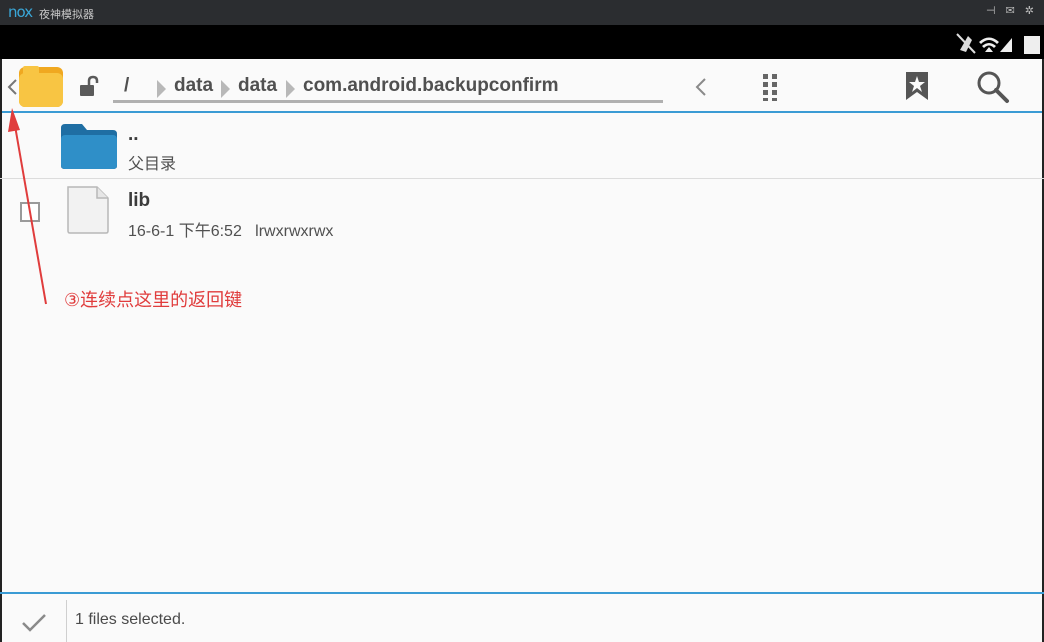 The height and width of the screenshot is (642, 1044). I want to click on emulator-title: 夜神模拟器, so click(66, 15).